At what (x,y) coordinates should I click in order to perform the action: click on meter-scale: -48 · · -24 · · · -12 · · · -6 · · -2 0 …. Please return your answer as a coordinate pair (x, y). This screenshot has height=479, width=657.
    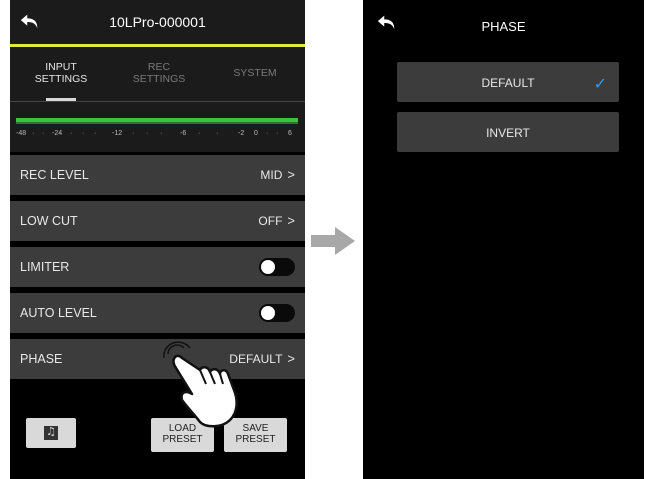
    Looking at the image, I should click on (157, 135).